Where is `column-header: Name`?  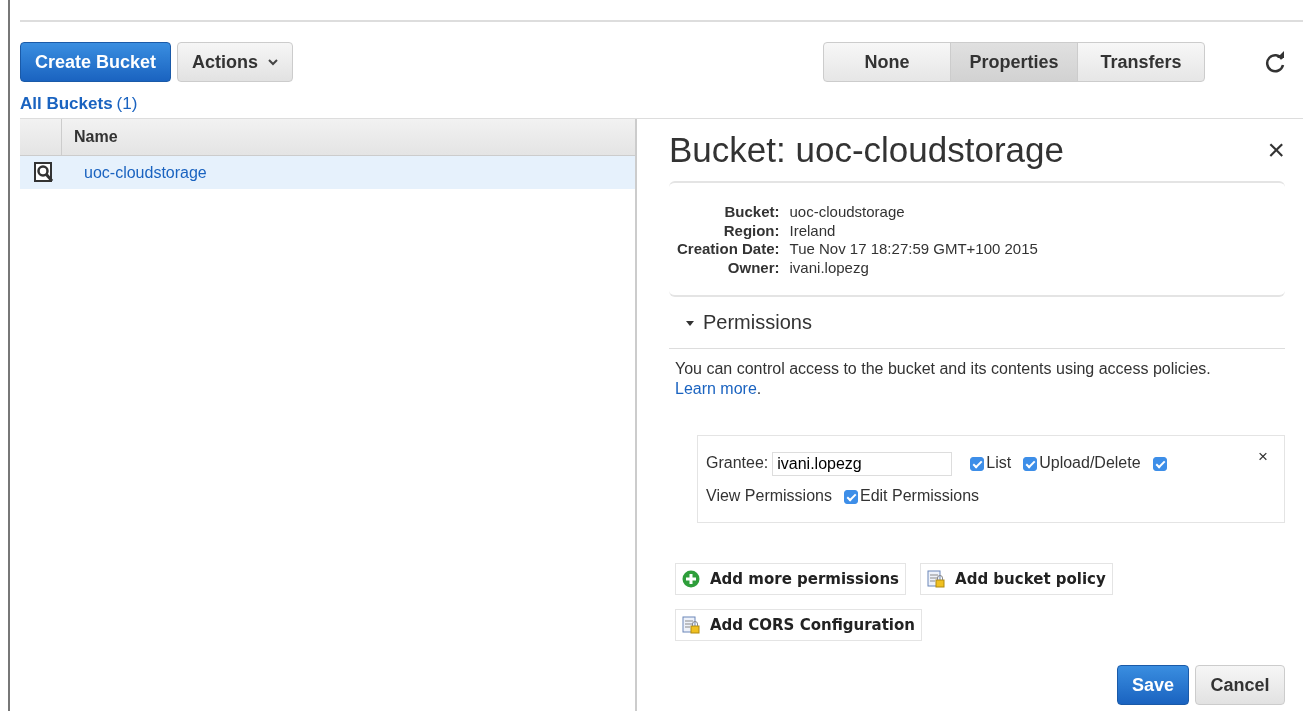
column-header: Name is located at coordinates (90, 137).